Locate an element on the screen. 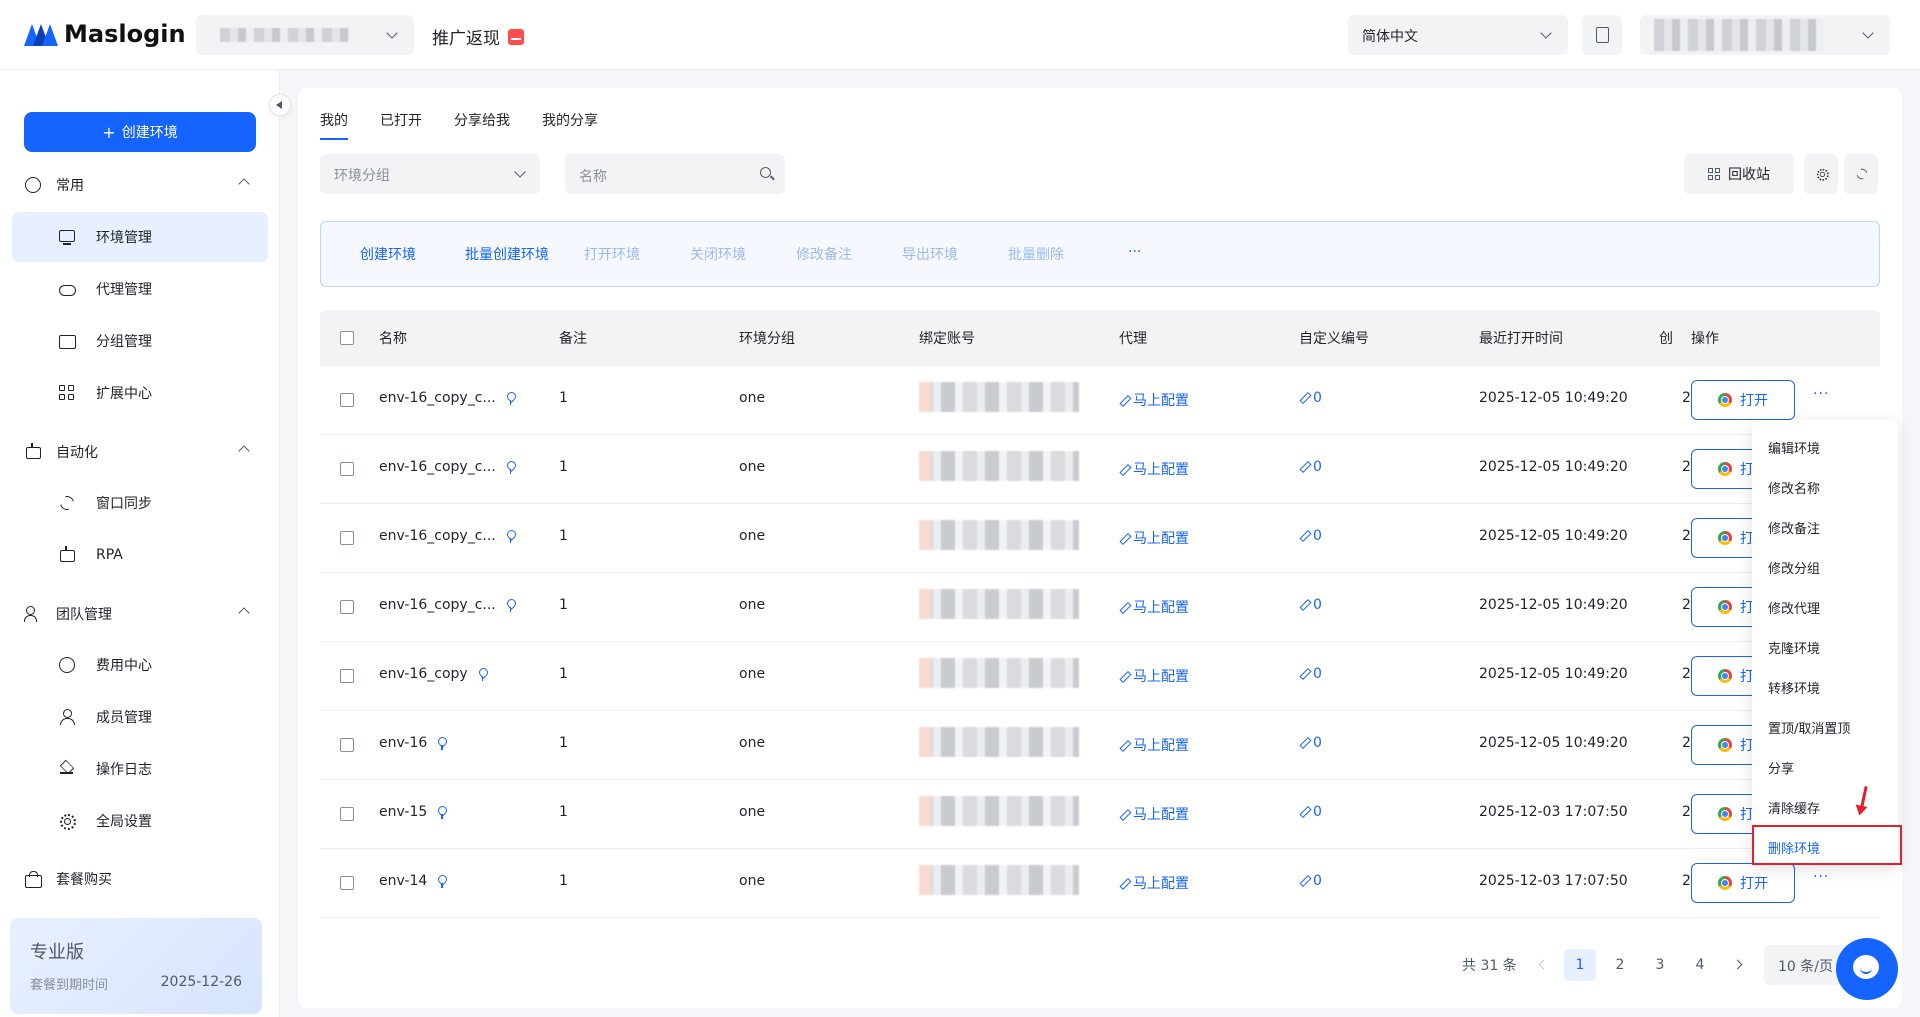 The width and height of the screenshot is (1920, 1017). menu-item: 编辑环境 is located at coordinates (1794, 447).